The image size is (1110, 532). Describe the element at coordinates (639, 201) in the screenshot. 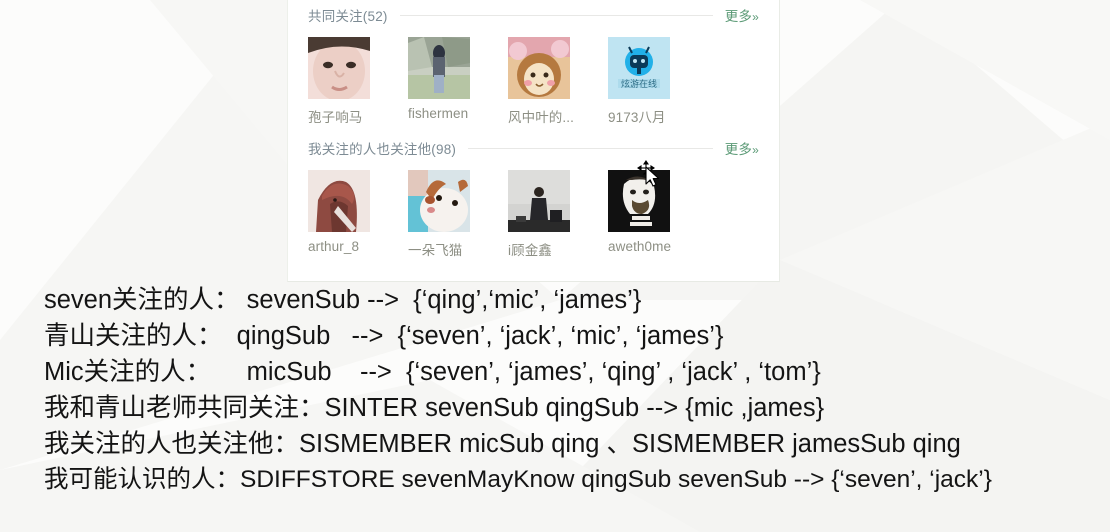

I see `avatar-sketch-bearded-man` at that location.